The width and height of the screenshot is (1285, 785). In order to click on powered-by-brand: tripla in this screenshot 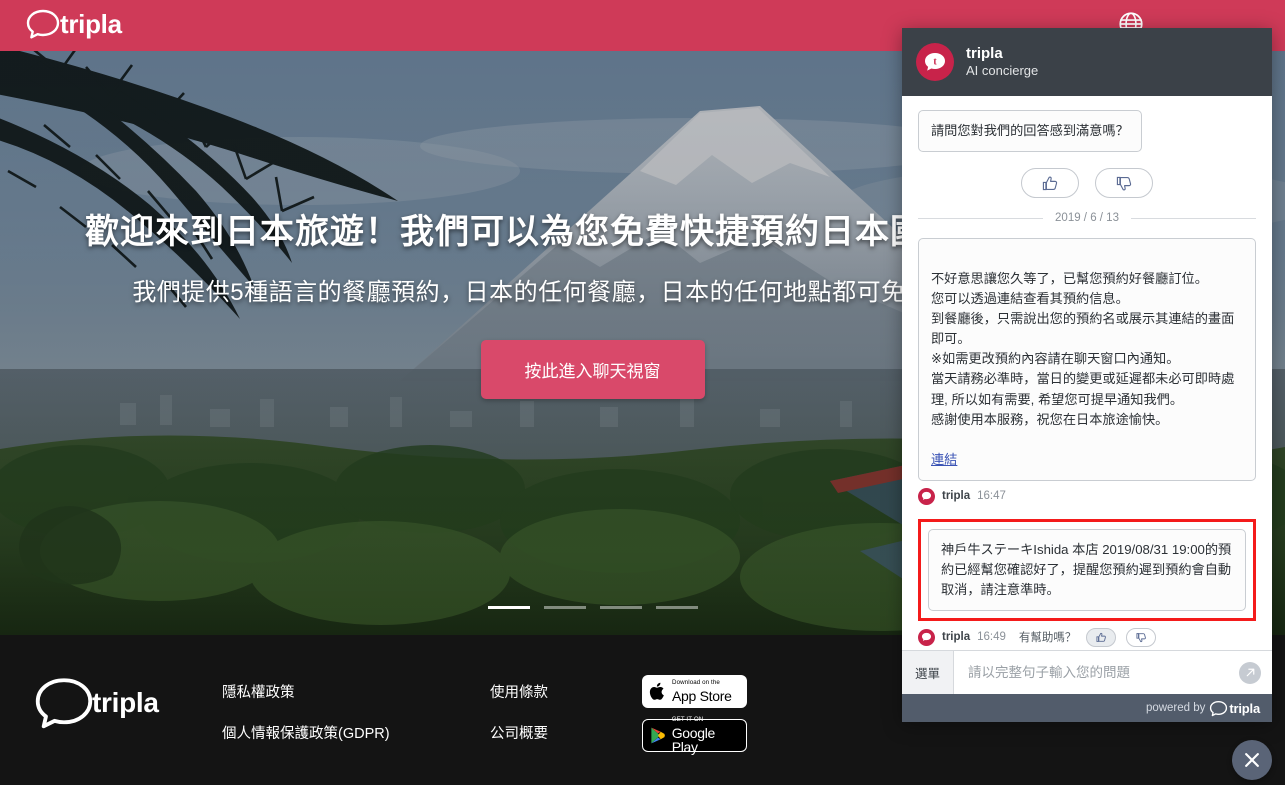, I will do `click(1244, 708)`.